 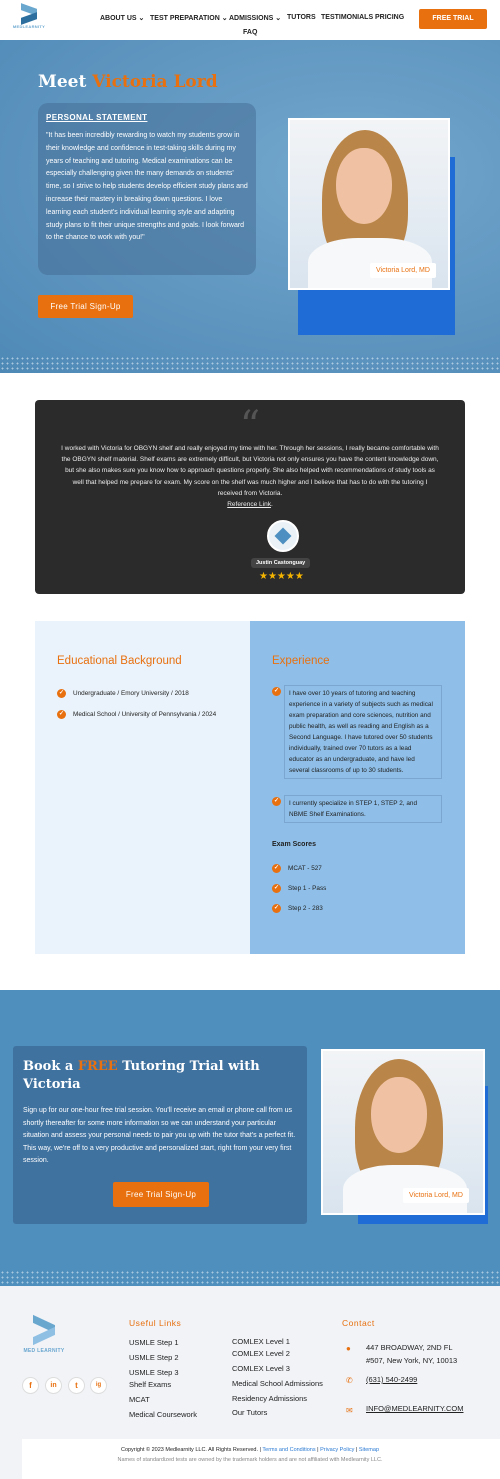 What do you see at coordinates (369, 1450) in the screenshot?
I see `sitemap-link: Sitemap` at bounding box center [369, 1450].